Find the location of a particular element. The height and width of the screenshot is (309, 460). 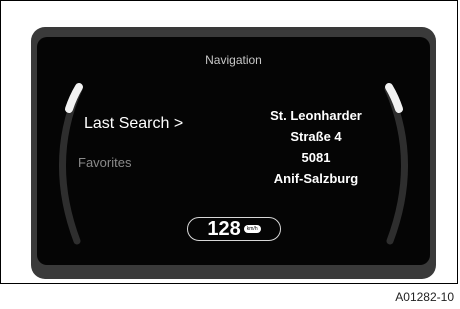

left-scroll-indicator is located at coordinates (74, 98).